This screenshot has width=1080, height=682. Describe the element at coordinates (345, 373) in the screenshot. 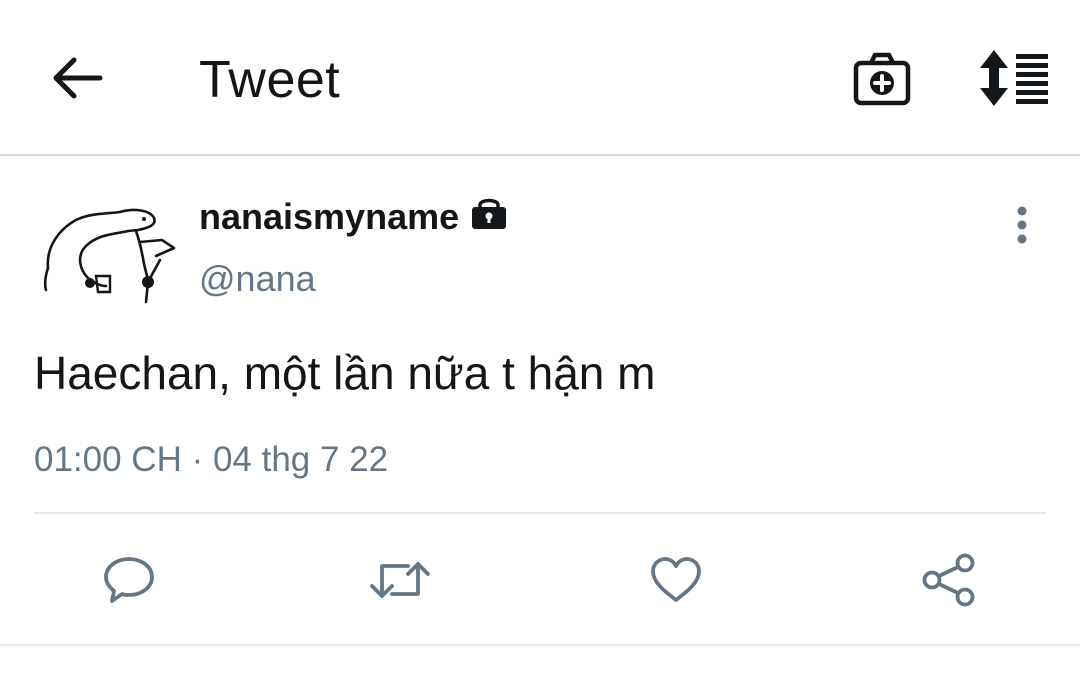

I see `tweet-text: Haechan, một lần nữa t hận m` at that location.